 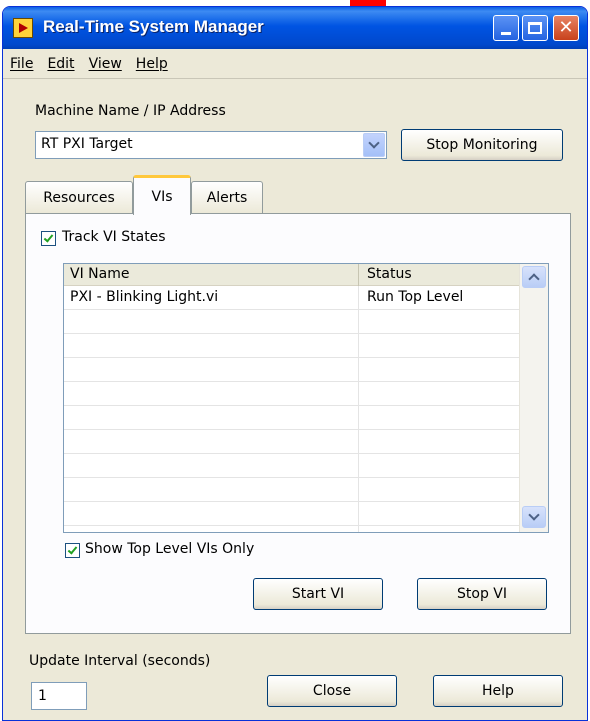 I want to click on column-header-vi-name: VI Name, so click(x=99, y=274).